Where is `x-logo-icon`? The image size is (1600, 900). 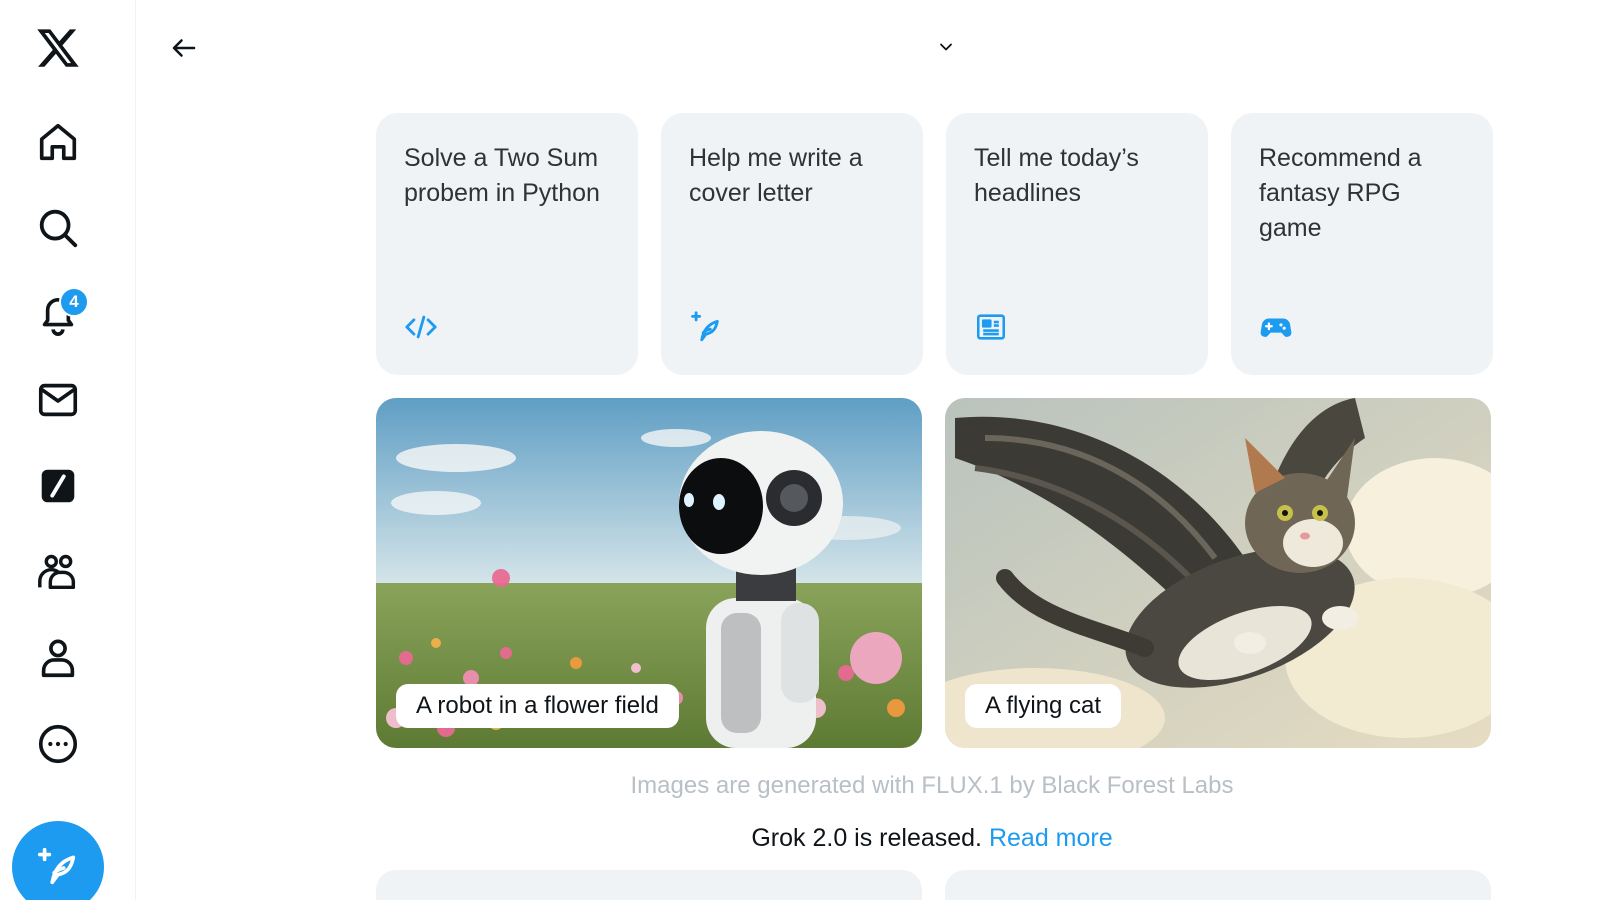
x-logo-icon is located at coordinates (58, 48).